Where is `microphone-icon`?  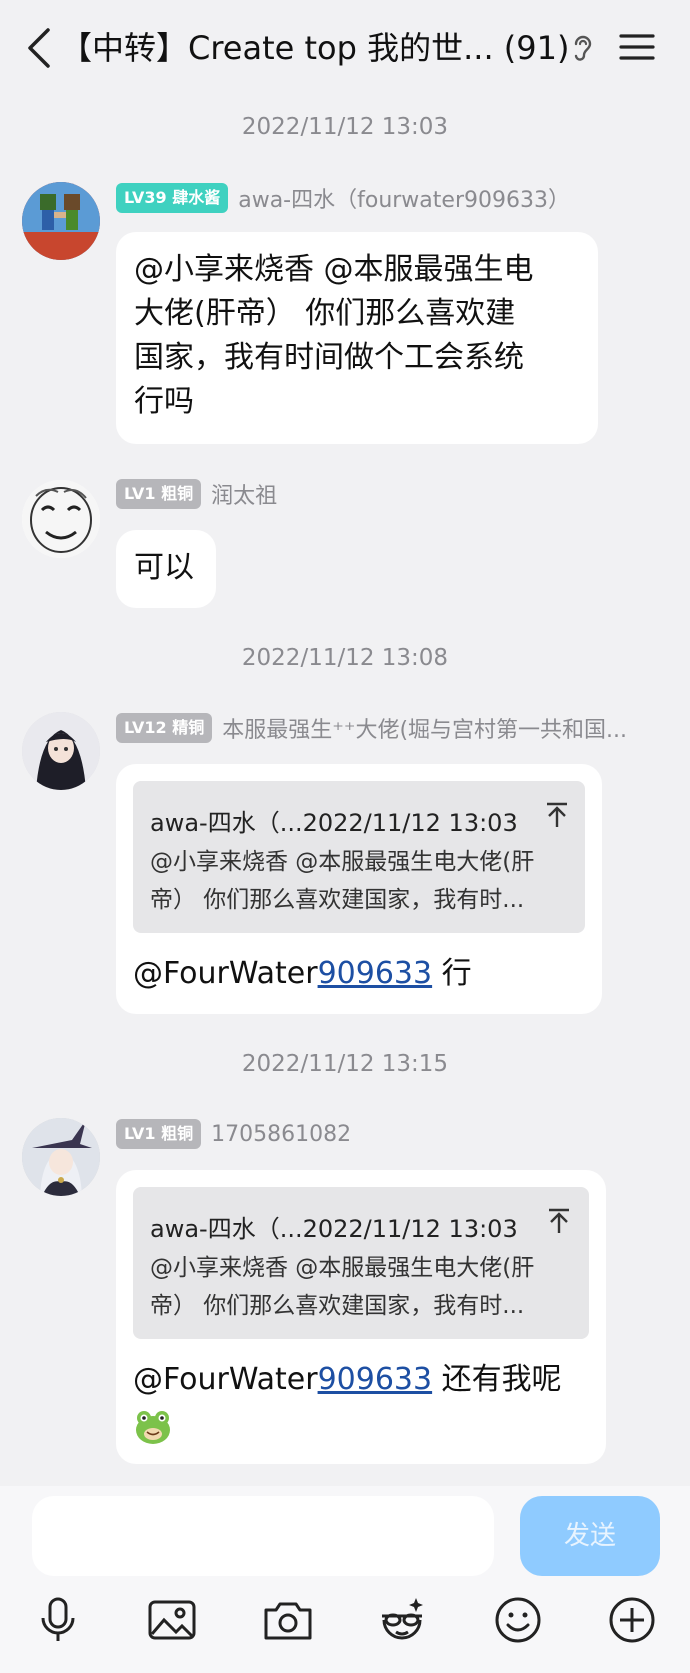 microphone-icon is located at coordinates (58, 1620).